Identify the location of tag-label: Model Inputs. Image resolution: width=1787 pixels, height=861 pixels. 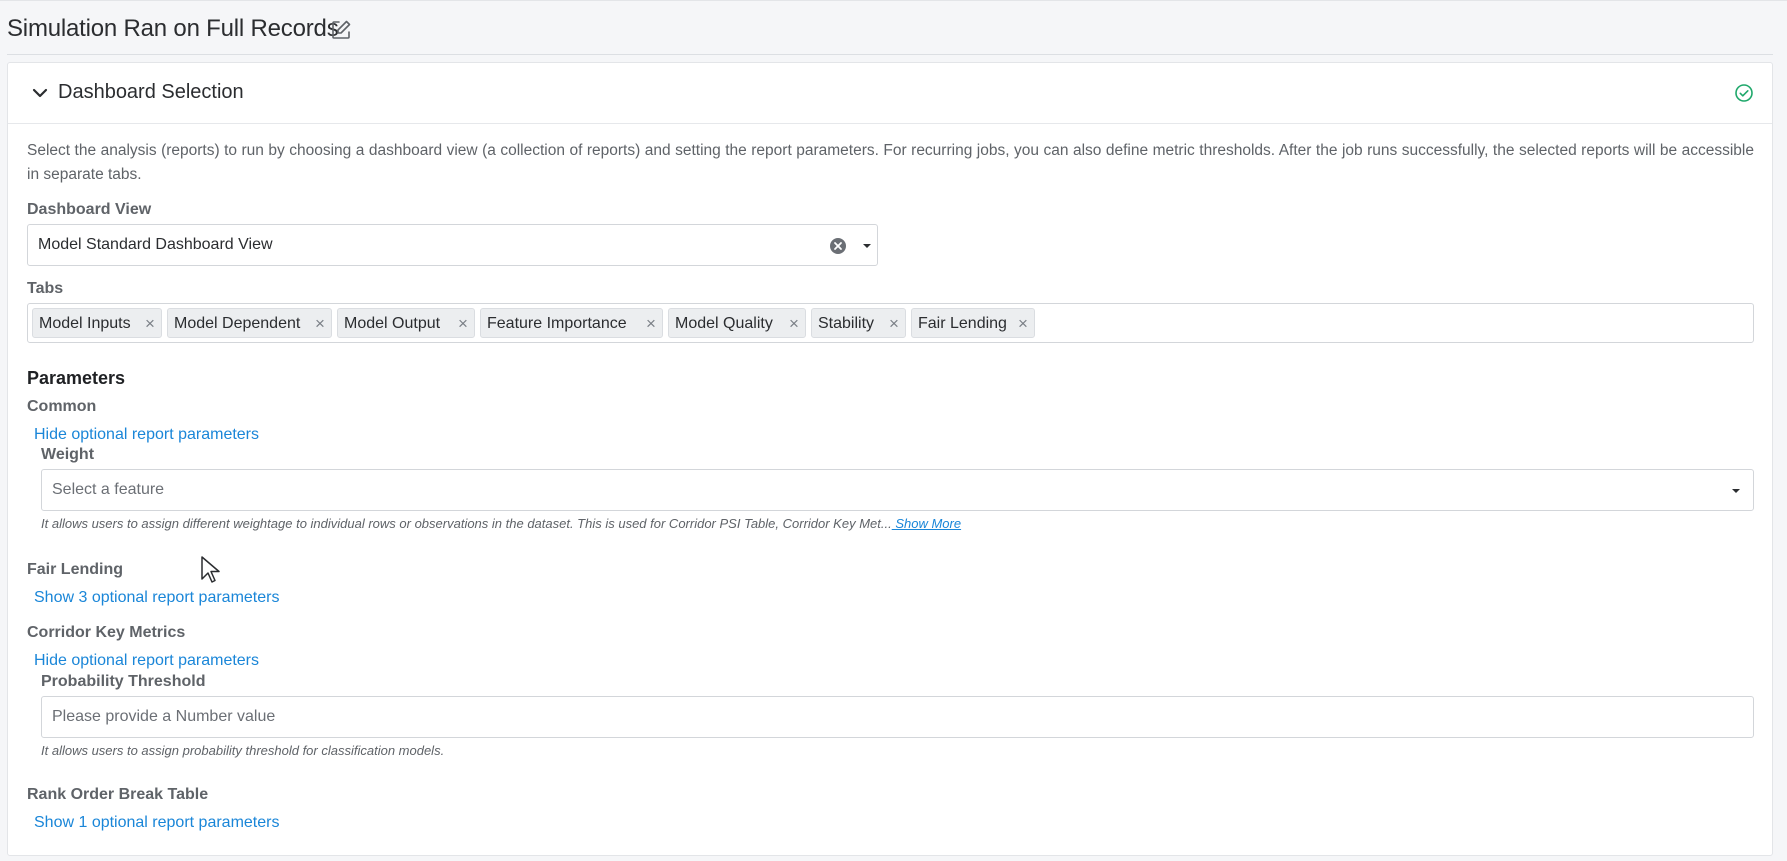
(85, 323).